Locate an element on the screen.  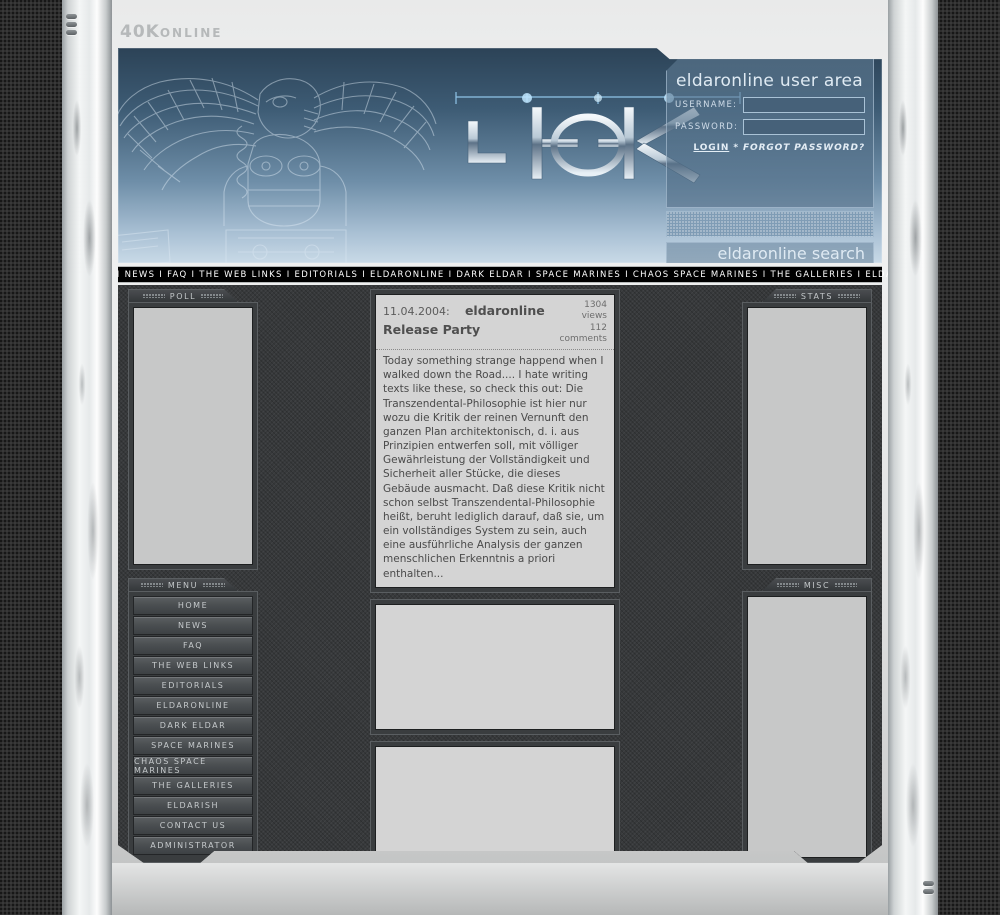
poll-panel-tab: POLL is located at coordinates (183, 295).